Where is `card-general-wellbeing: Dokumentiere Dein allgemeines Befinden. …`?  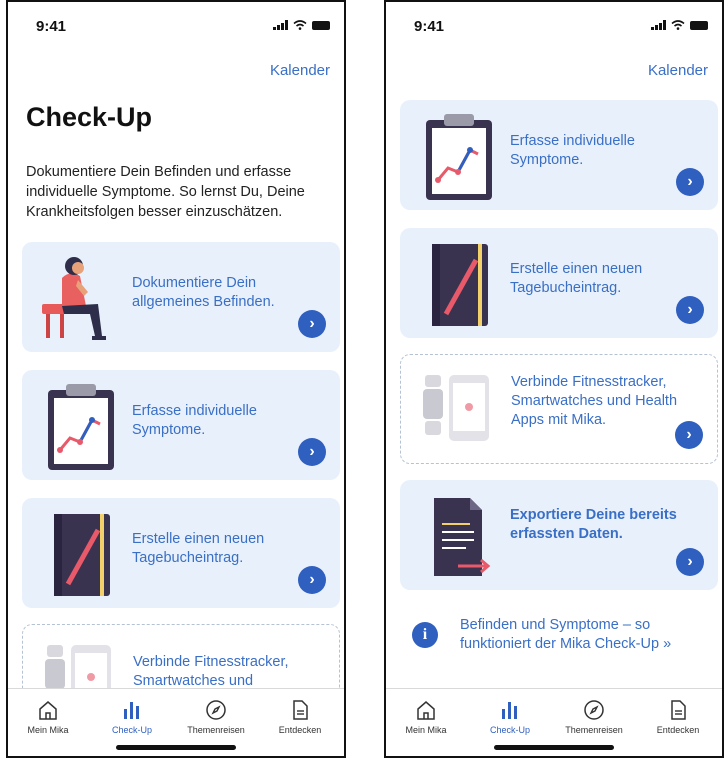
card-general-wellbeing: Dokumentiere Dein allgemeines Befinden. … is located at coordinates (181, 297).